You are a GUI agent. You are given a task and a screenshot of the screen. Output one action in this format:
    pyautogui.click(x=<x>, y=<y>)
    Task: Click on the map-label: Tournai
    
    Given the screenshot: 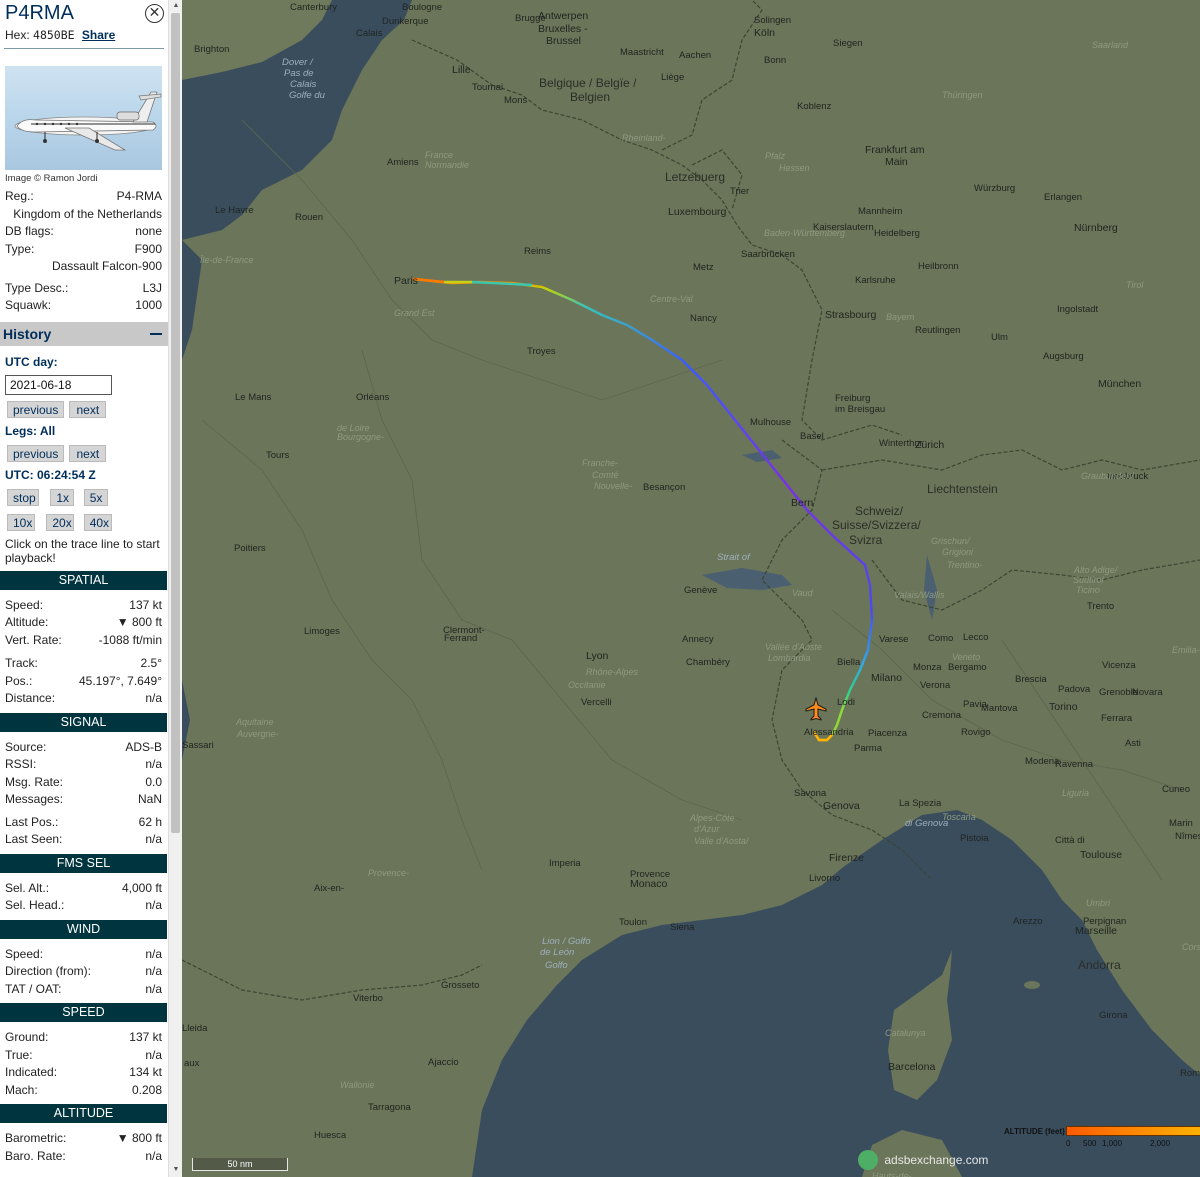 What is the action you would take?
    pyautogui.click(x=488, y=87)
    